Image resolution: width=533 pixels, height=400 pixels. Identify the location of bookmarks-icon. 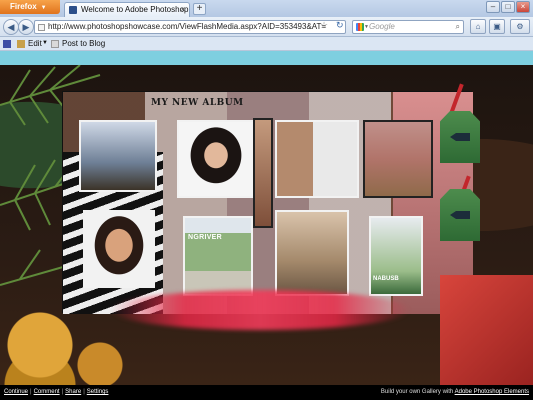
(7, 44).